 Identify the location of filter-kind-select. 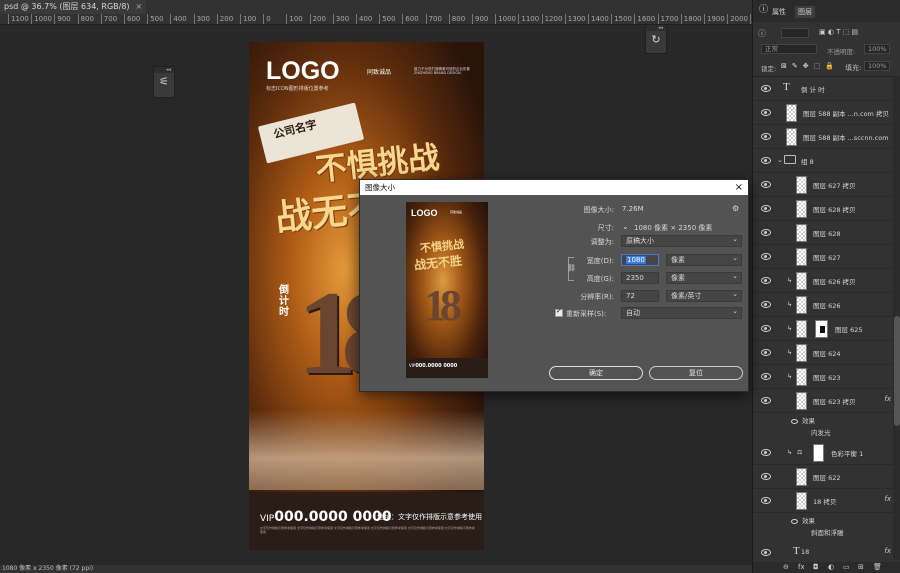
(795, 33).